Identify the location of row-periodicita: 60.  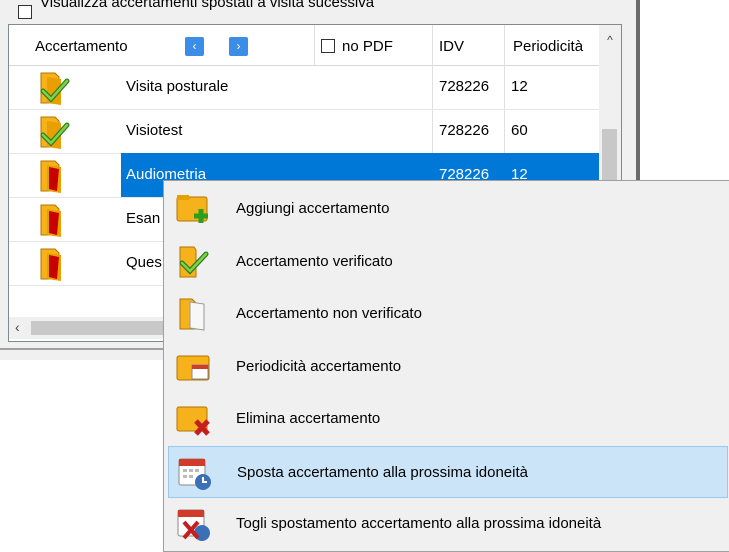
(519, 130).